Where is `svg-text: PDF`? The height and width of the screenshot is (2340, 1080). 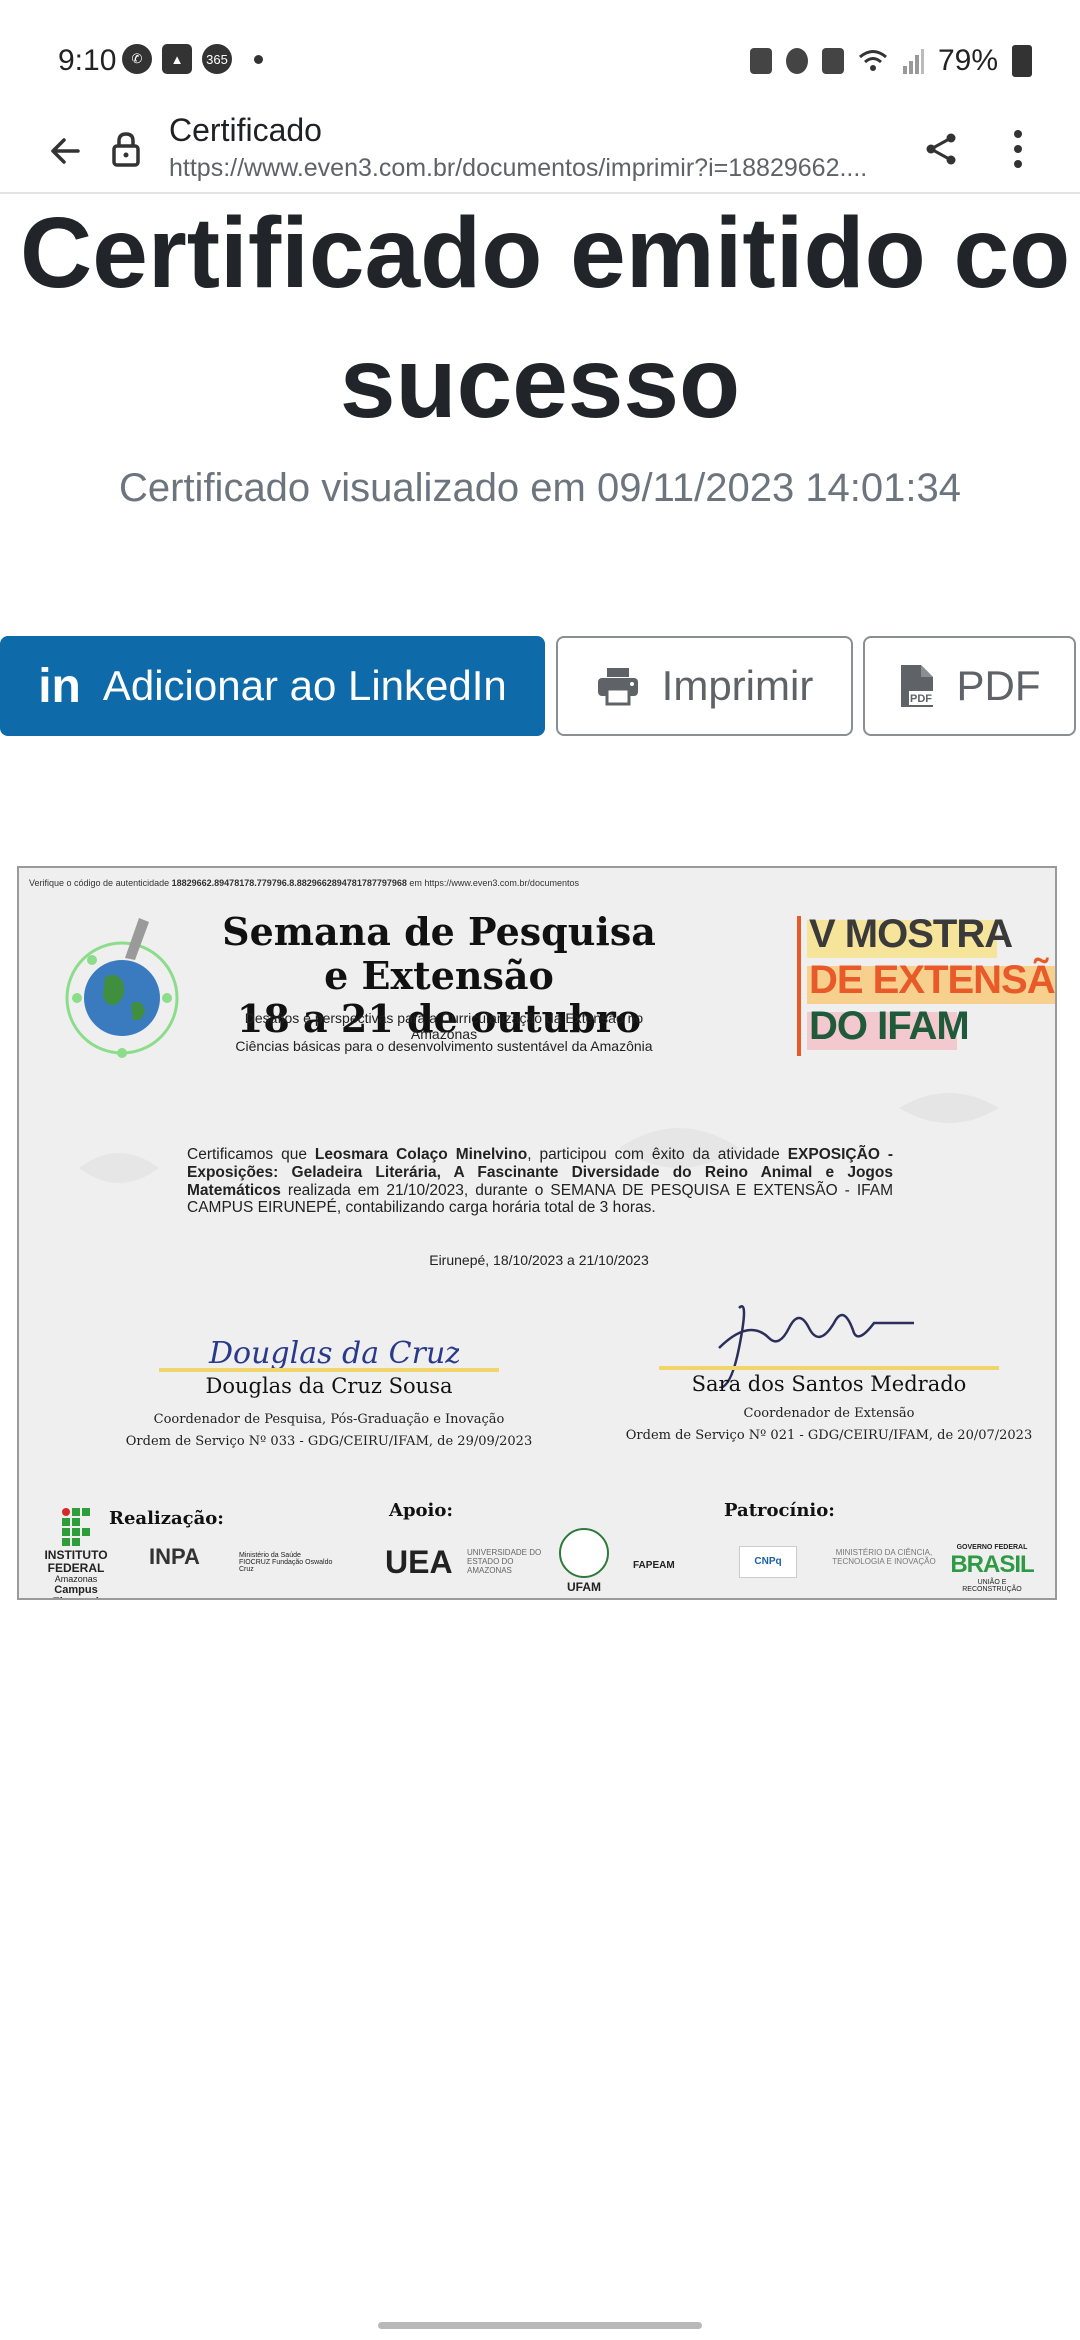
svg-text: PDF is located at coordinates (921, 699).